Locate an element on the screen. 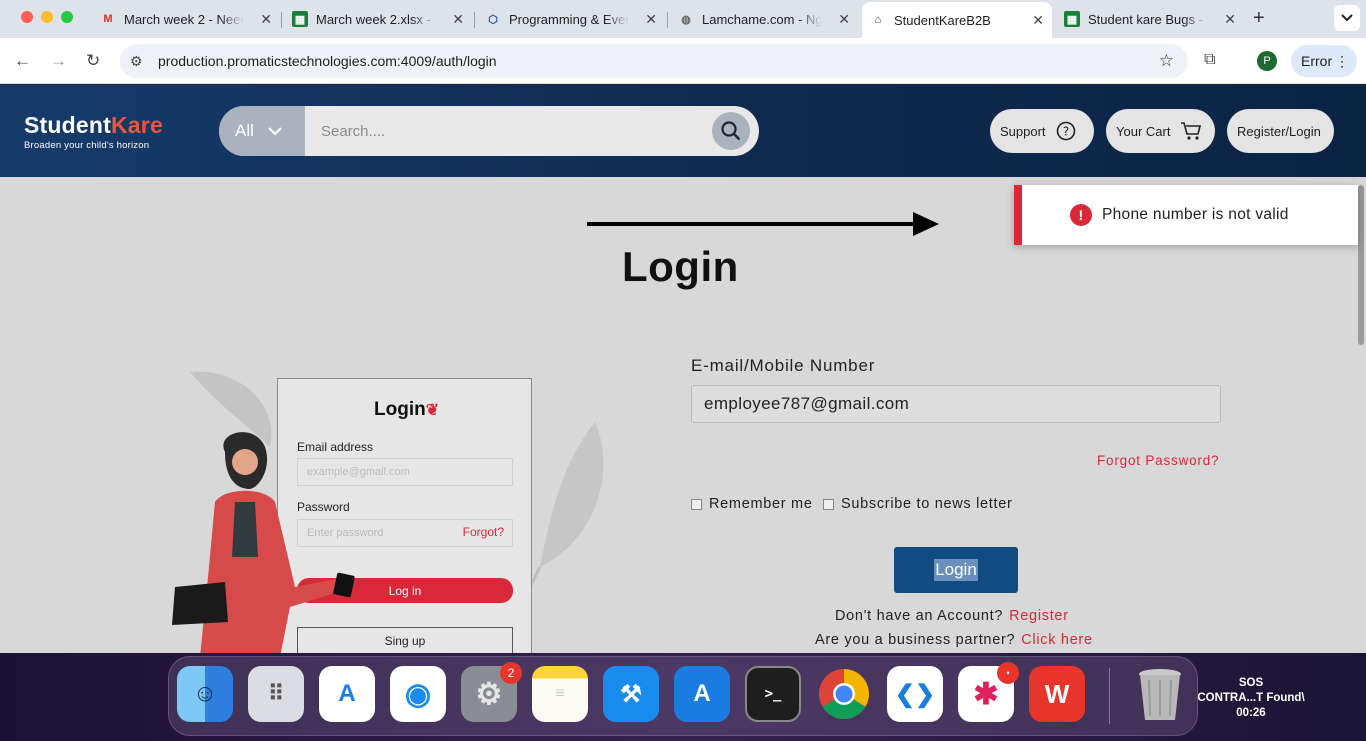 The width and height of the screenshot is (1366, 741). reload-icon: ↻ is located at coordinates (93, 61).